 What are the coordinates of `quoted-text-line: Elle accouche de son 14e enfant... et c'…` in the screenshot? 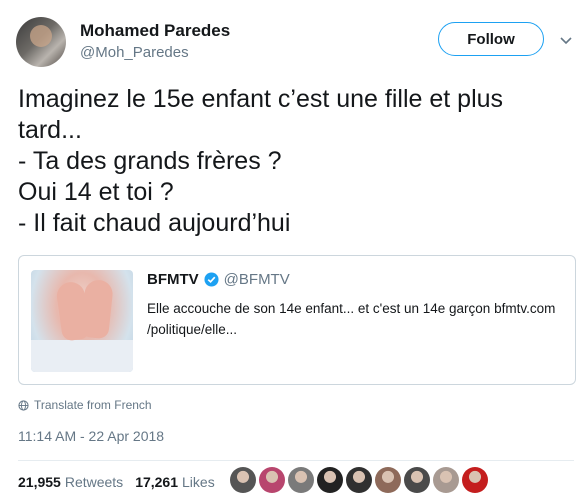 It's located at (351, 308).